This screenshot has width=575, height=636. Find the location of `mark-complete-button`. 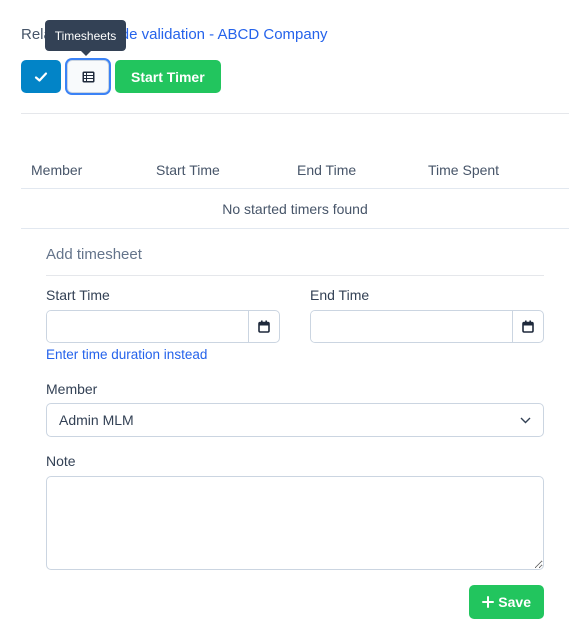

mark-complete-button is located at coordinates (41, 76).